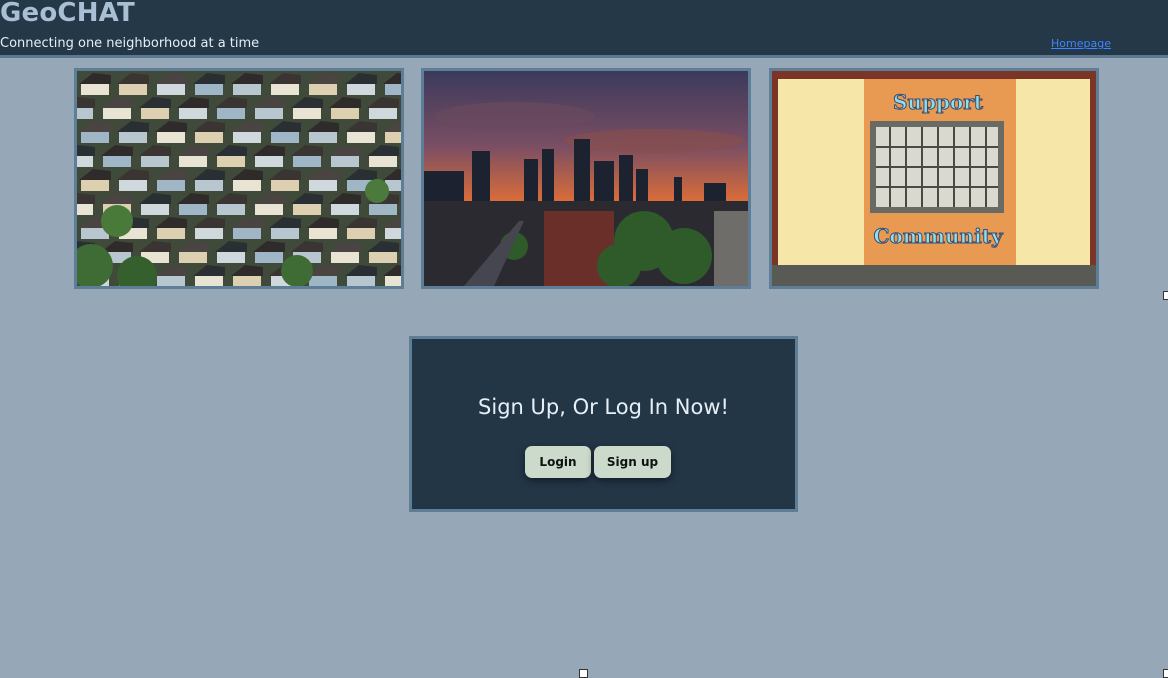 This screenshot has height=678, width=1168. I want to click on gallery-photo-skyline, so click(586, 178).